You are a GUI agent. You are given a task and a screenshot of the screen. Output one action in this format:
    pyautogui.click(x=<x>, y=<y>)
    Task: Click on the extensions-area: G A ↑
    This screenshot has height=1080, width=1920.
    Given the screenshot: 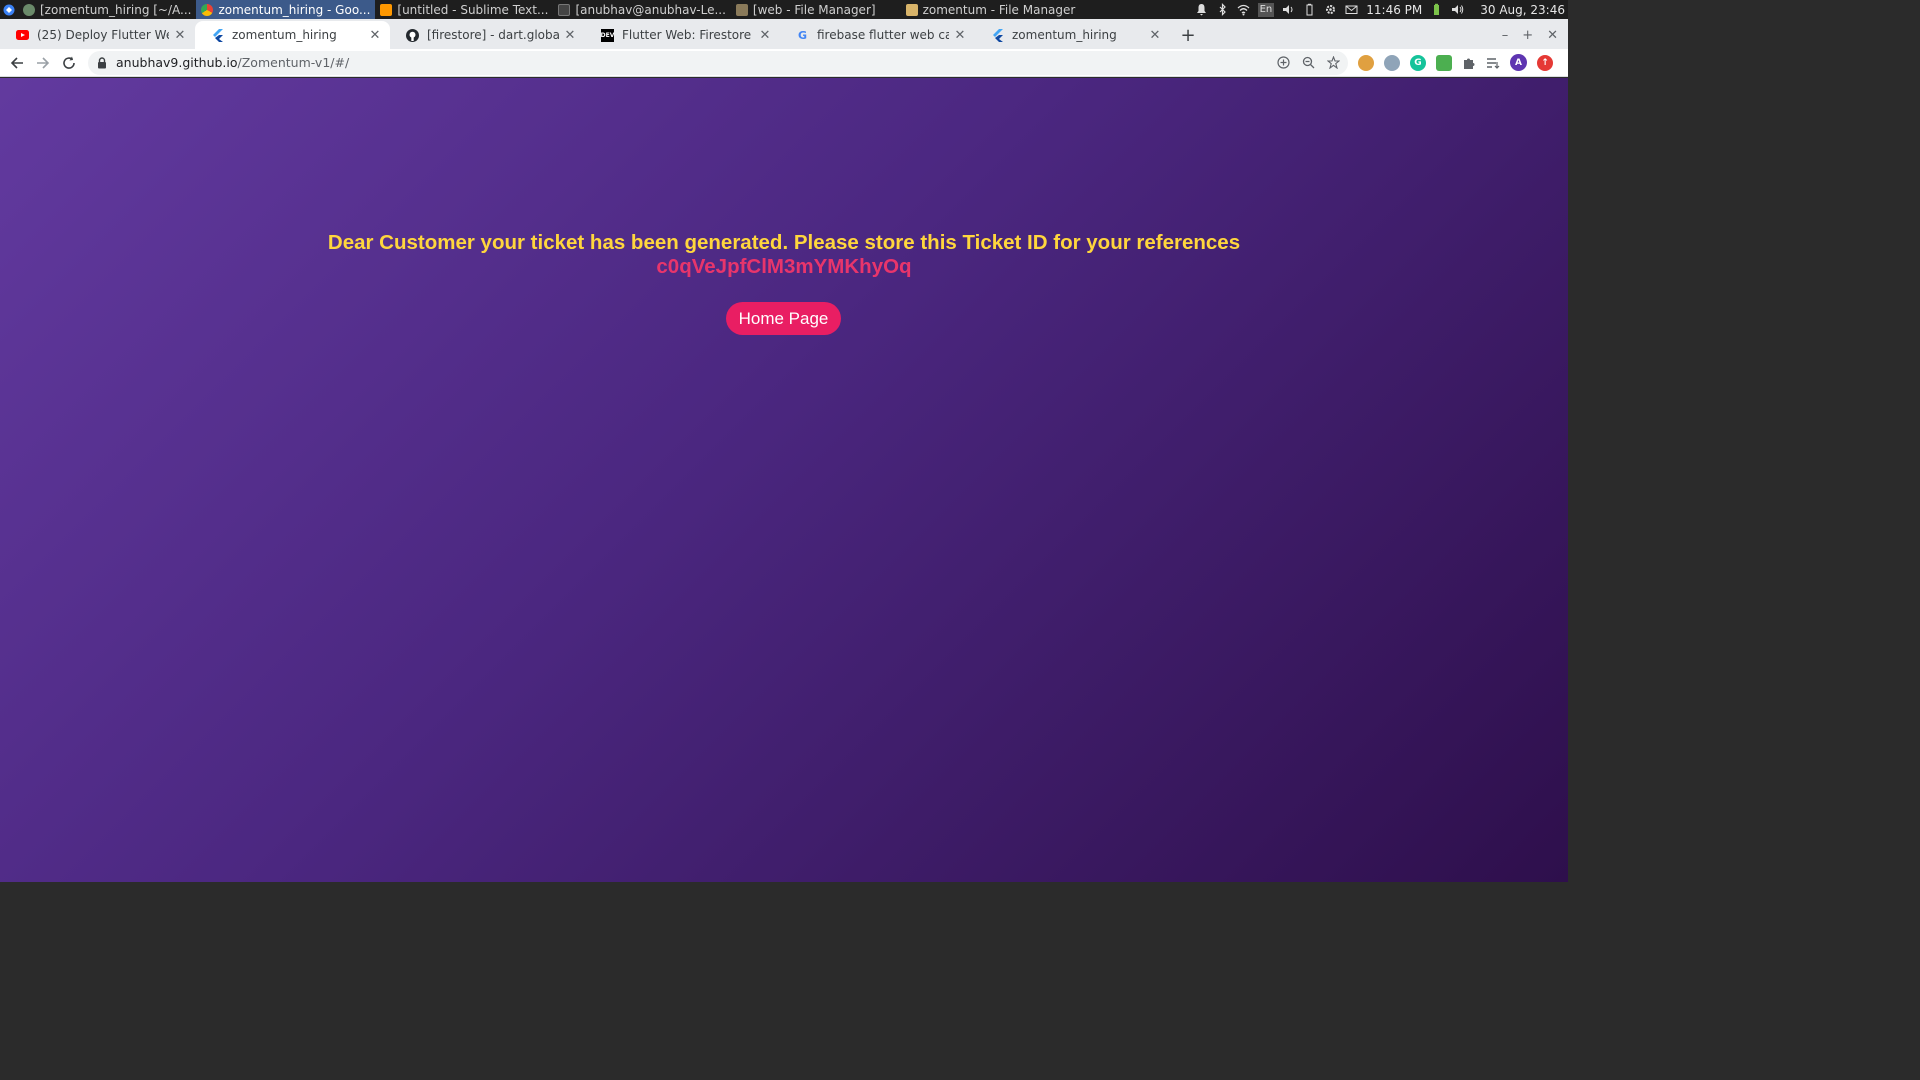 What is the action you would take?
    pyautogui.click(x=1455, y=62)
    